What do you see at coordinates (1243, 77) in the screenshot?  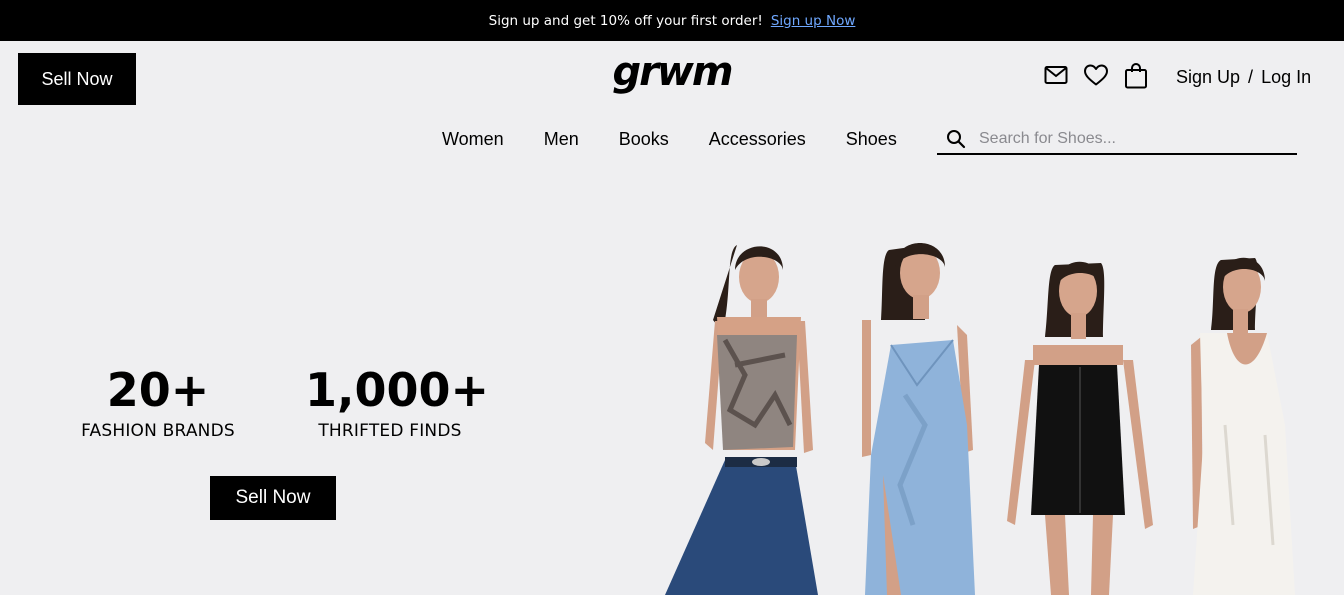 I see `auth-links: Sign Up / Log In` at bounding box center [1243, 77].